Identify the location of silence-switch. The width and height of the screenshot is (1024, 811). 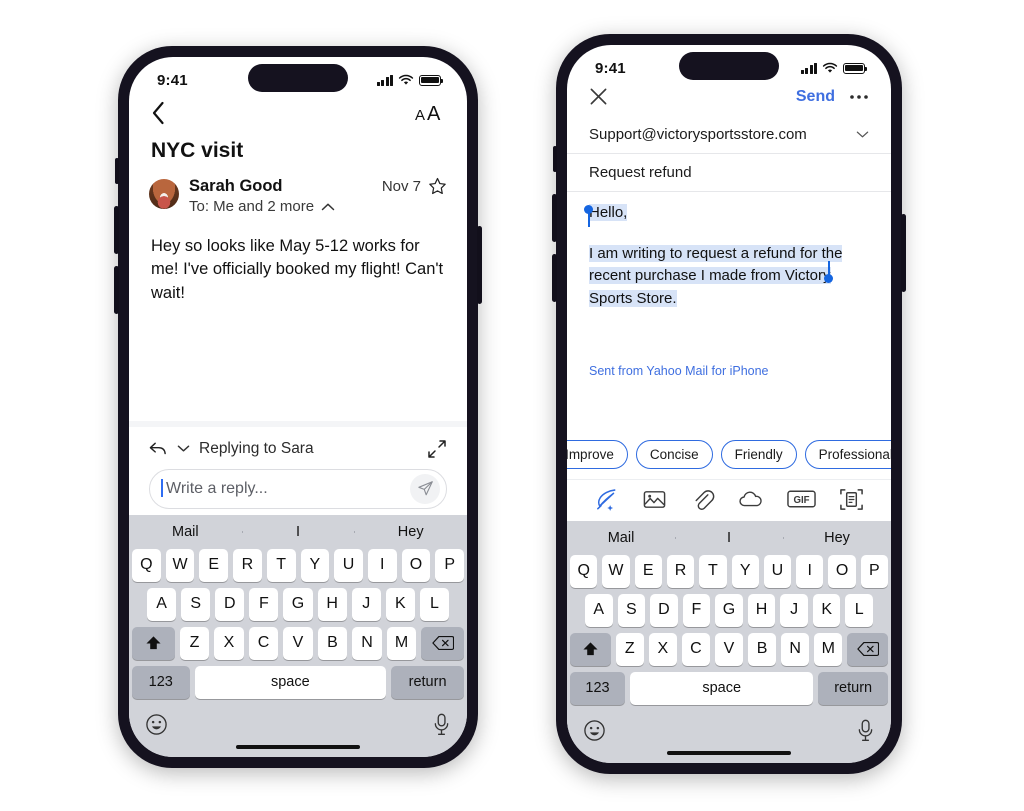
(117, 171).